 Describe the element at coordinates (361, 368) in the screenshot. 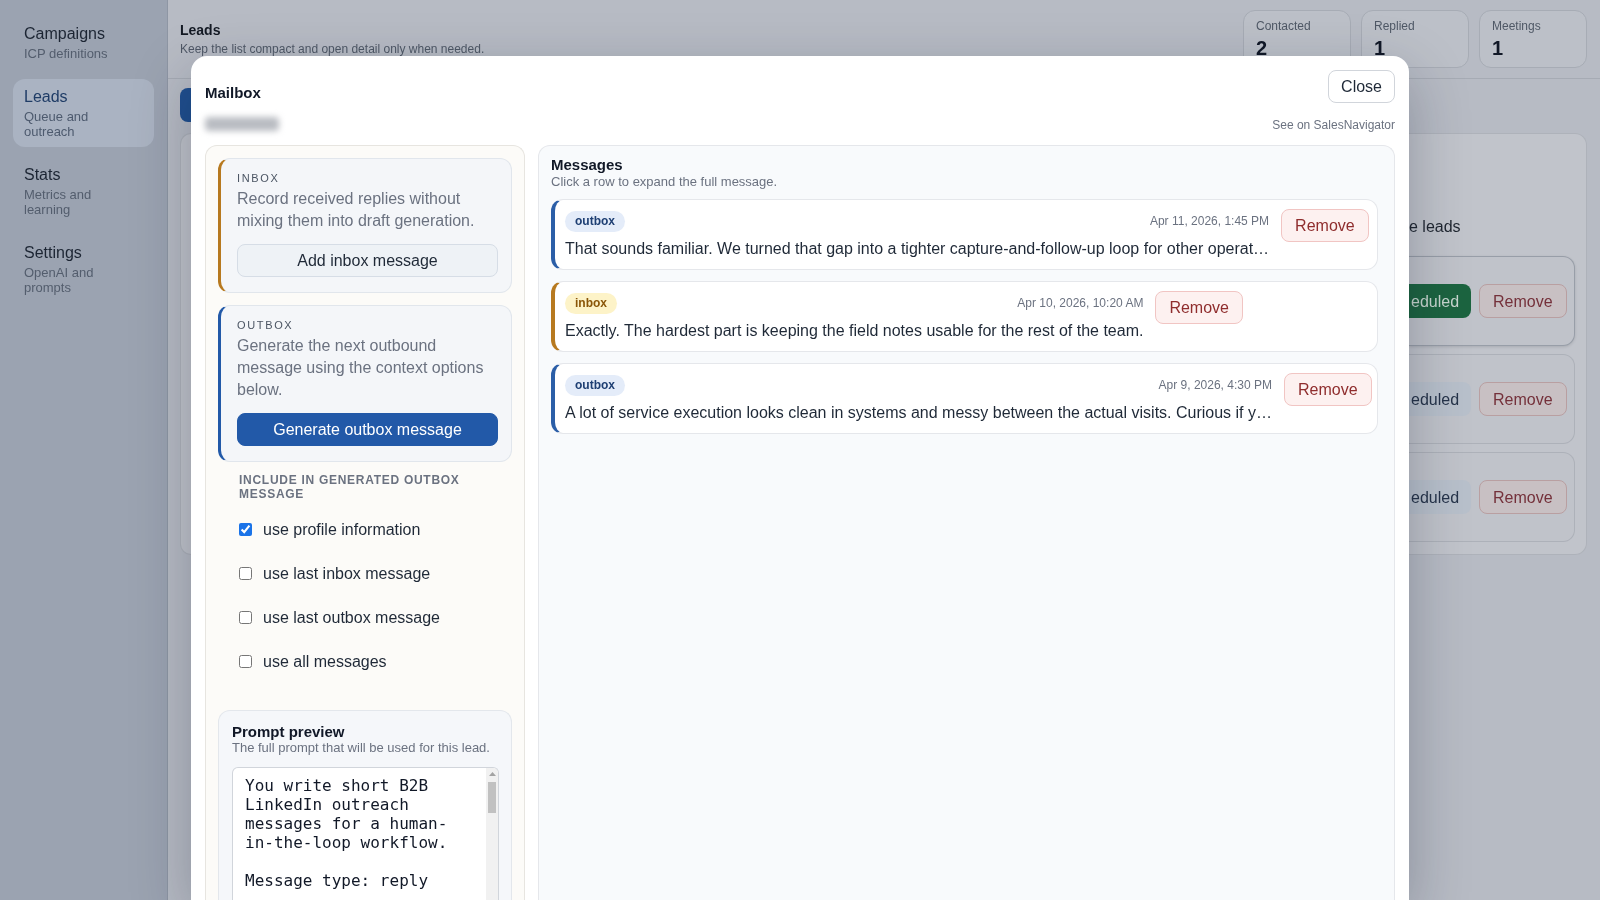

I see `section-description: Generate the next outbound message using the context options below.` at that location.